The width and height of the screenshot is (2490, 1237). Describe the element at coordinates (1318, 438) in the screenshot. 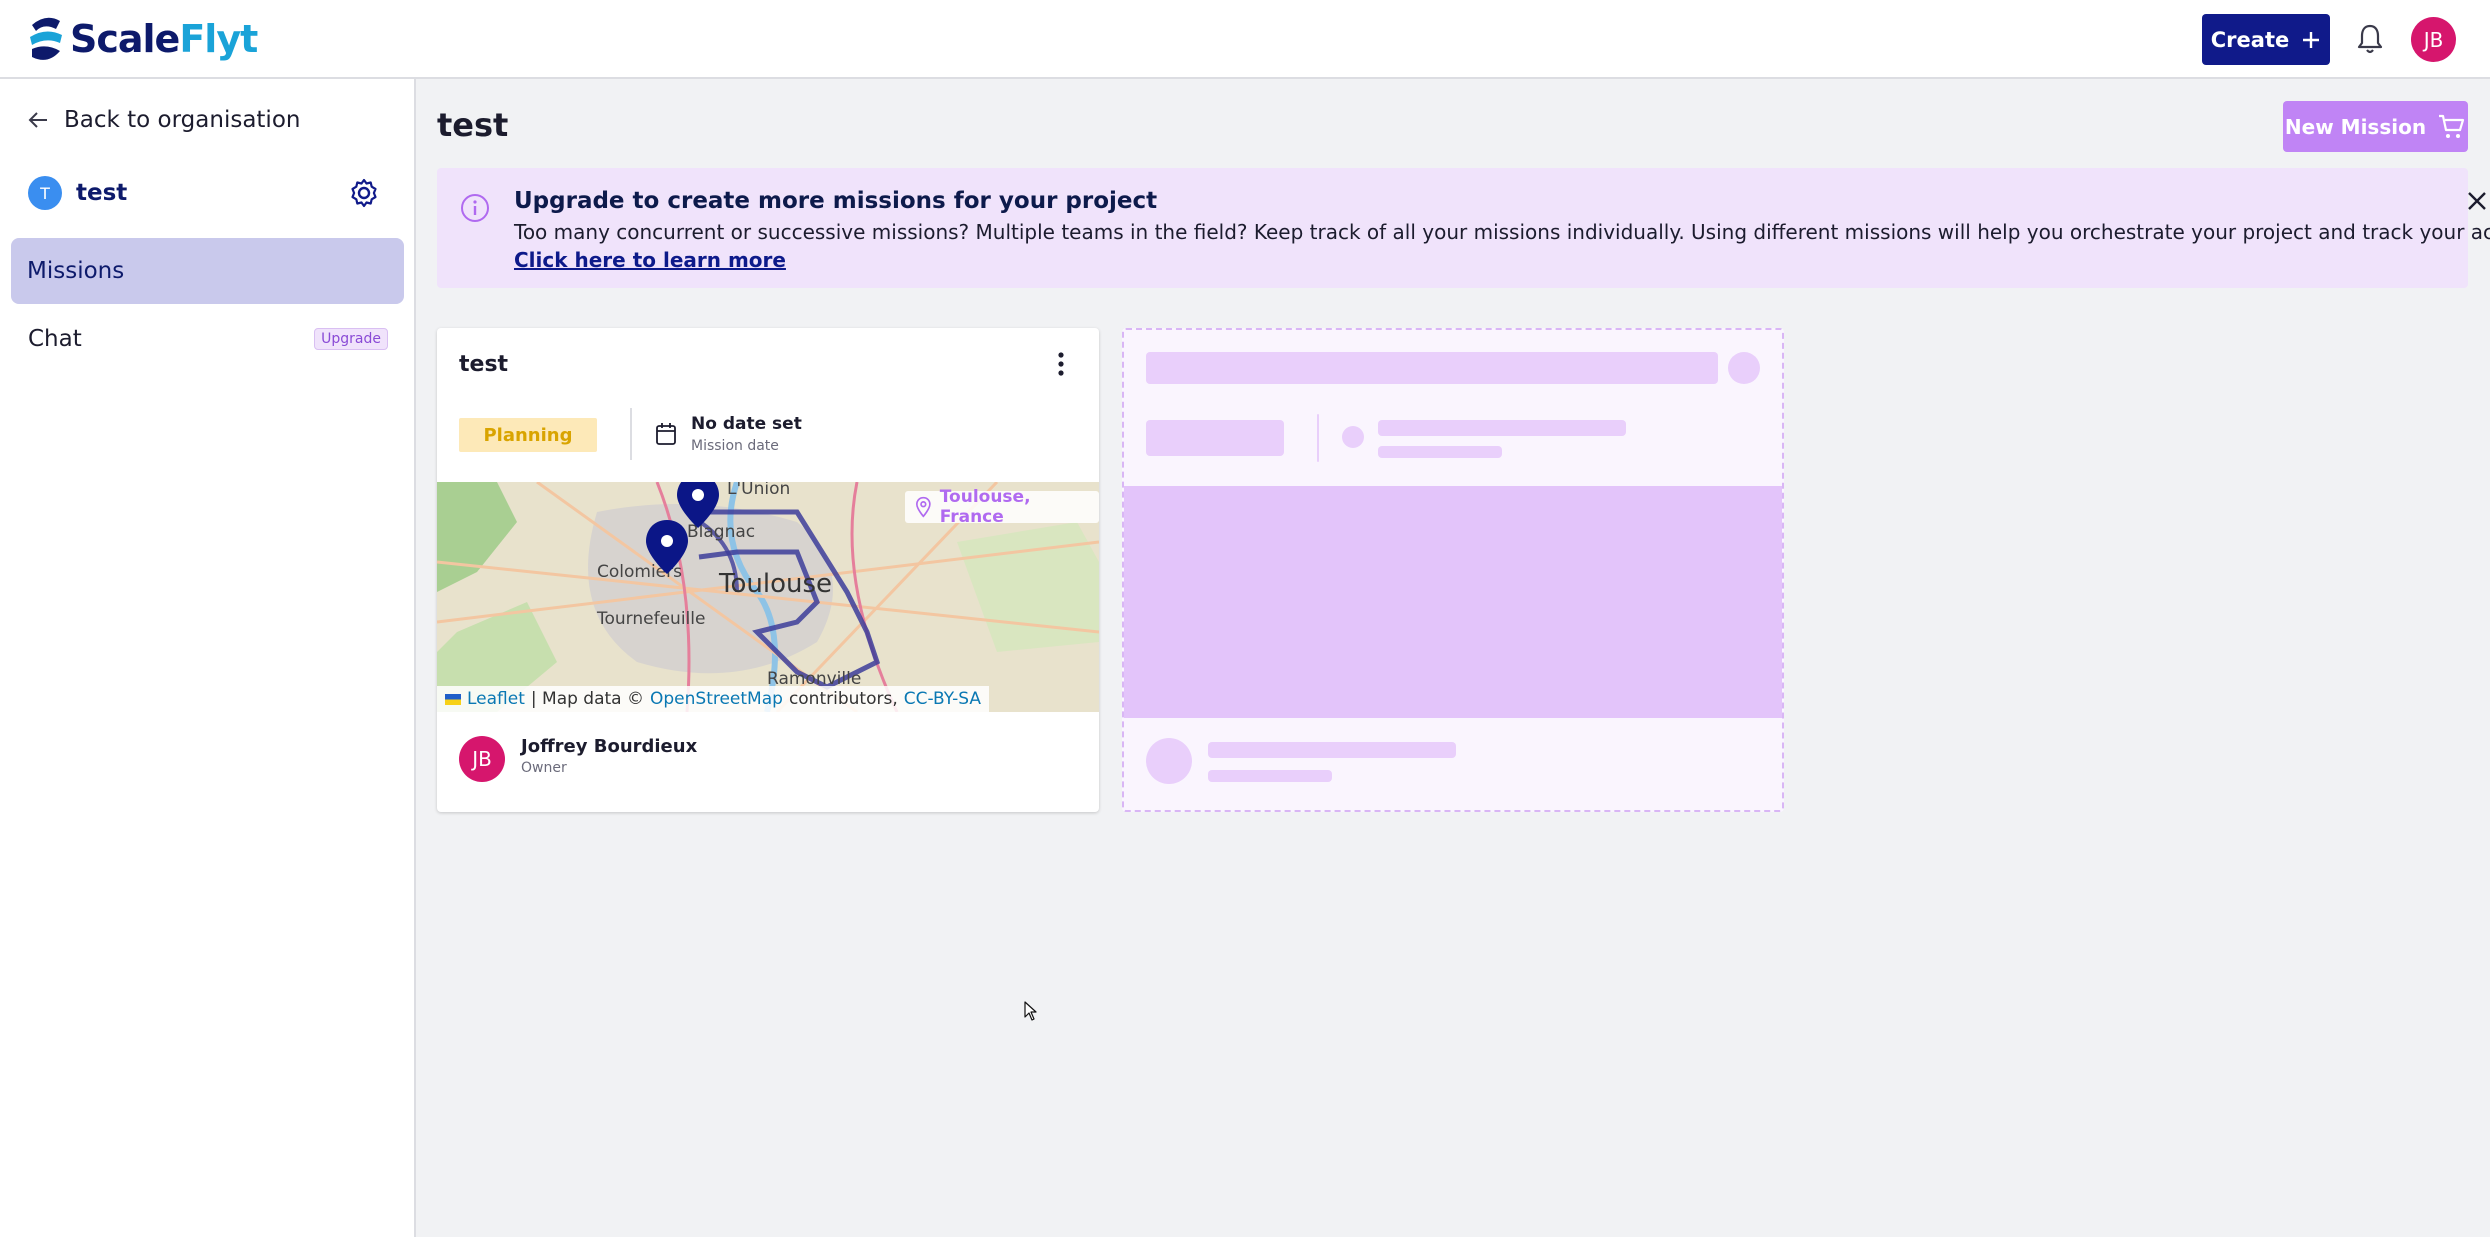

I see `skeleton-divider` at that location.